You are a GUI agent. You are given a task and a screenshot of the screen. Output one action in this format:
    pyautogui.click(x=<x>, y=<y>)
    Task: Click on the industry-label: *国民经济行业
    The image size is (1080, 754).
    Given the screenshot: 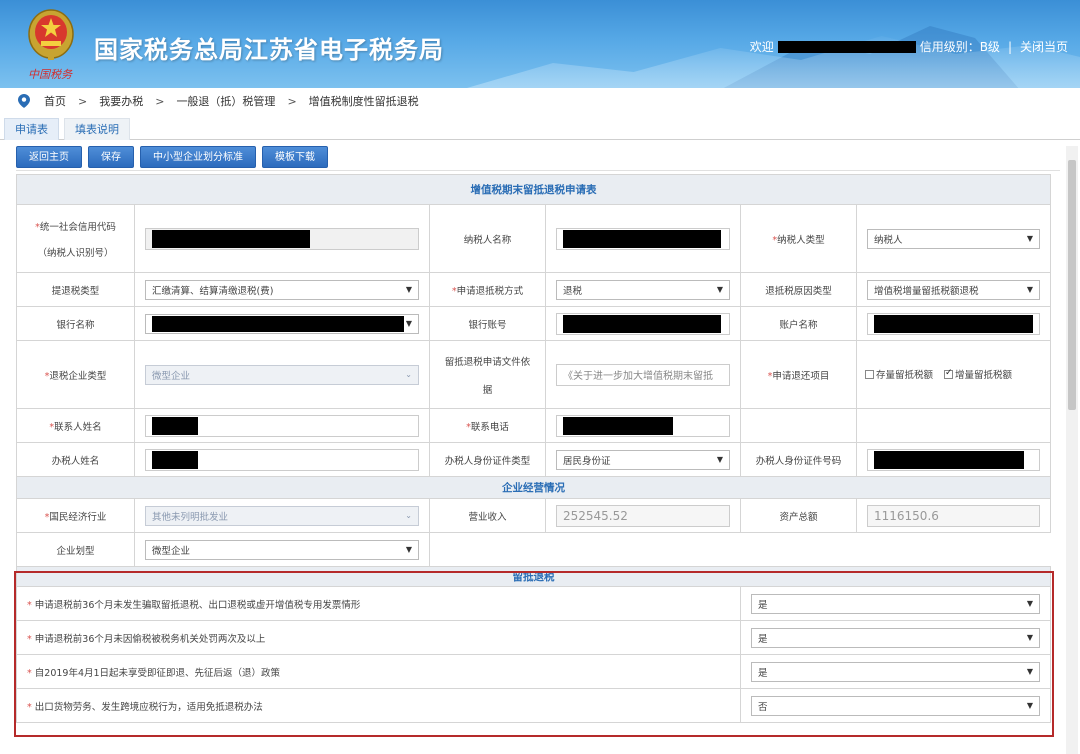 What is the action you would take?
    pyautogui.click(x=75, y=515)
    